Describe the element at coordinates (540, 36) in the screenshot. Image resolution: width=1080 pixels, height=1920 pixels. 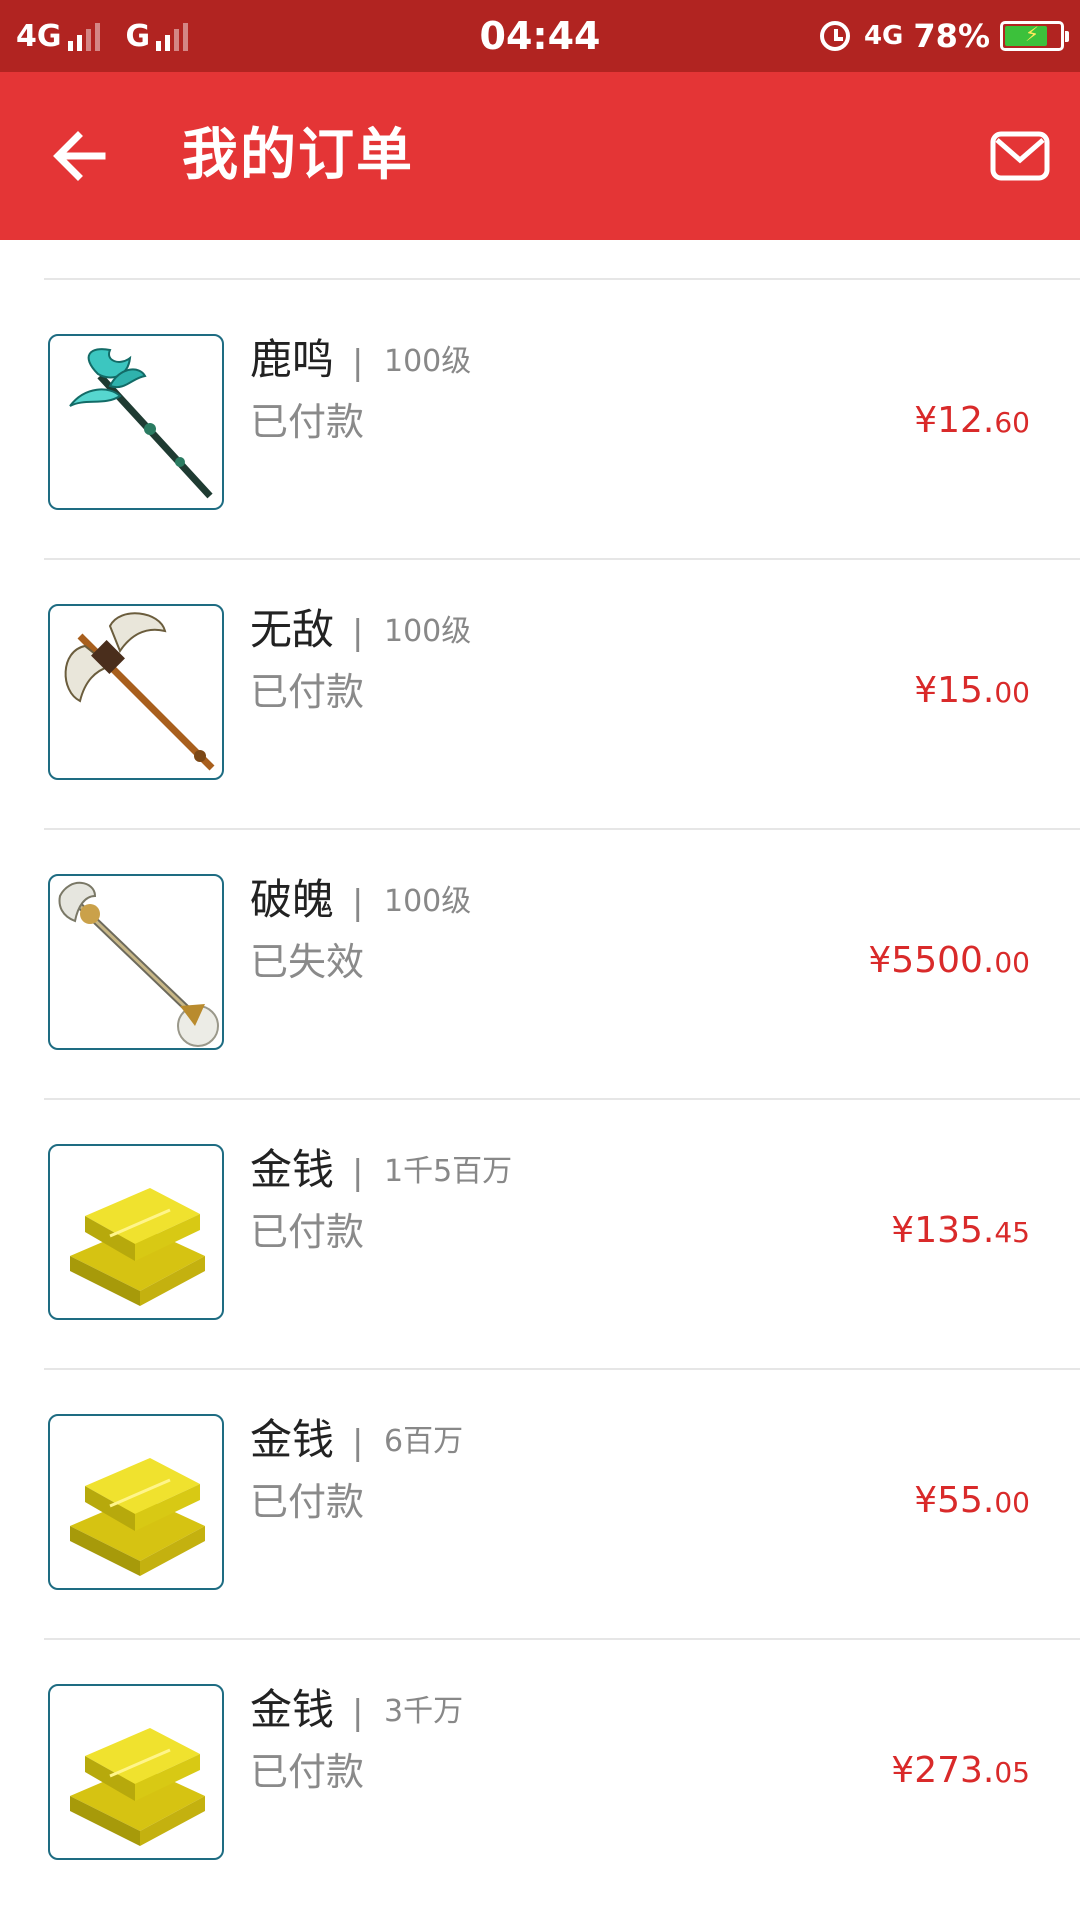
I see `status-bar: 4G G 04:44 4G 78% ⚡` at that location.